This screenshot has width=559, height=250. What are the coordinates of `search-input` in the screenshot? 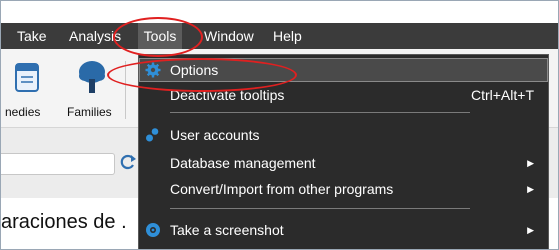 It's located at (58, 164).